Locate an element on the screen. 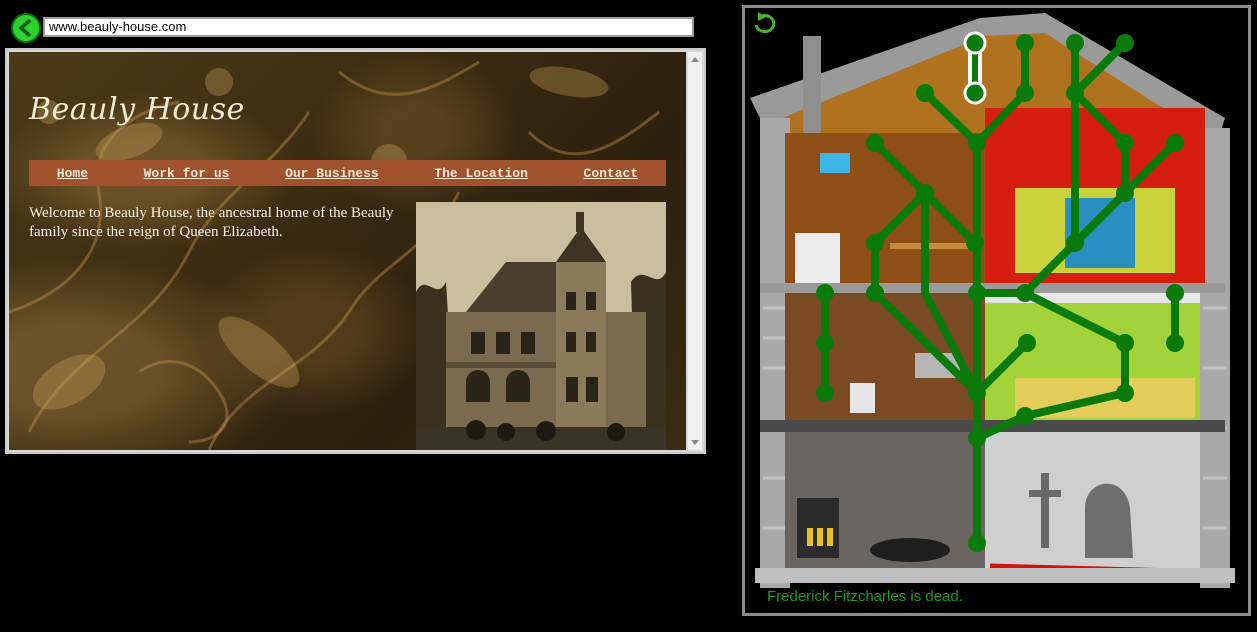 The image size is (1257, 632). selected-family-member is located at coordinates (975, 68).